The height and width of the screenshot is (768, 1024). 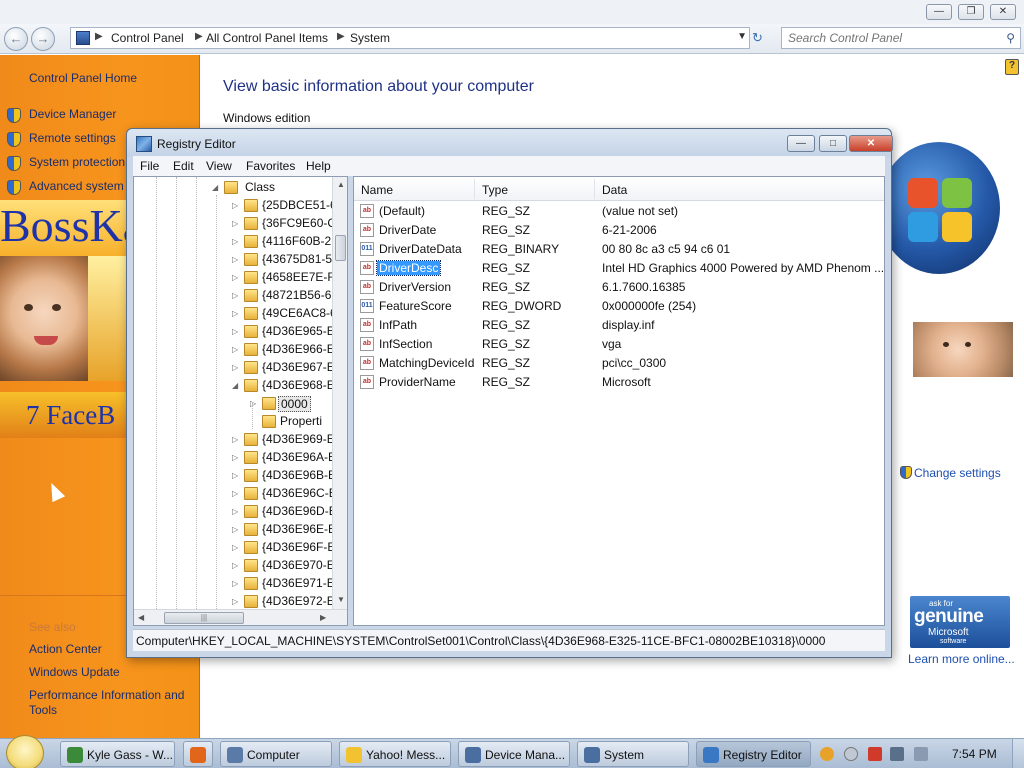 I want to click on taskbar-button: Computer, so click(x=276, y=754).